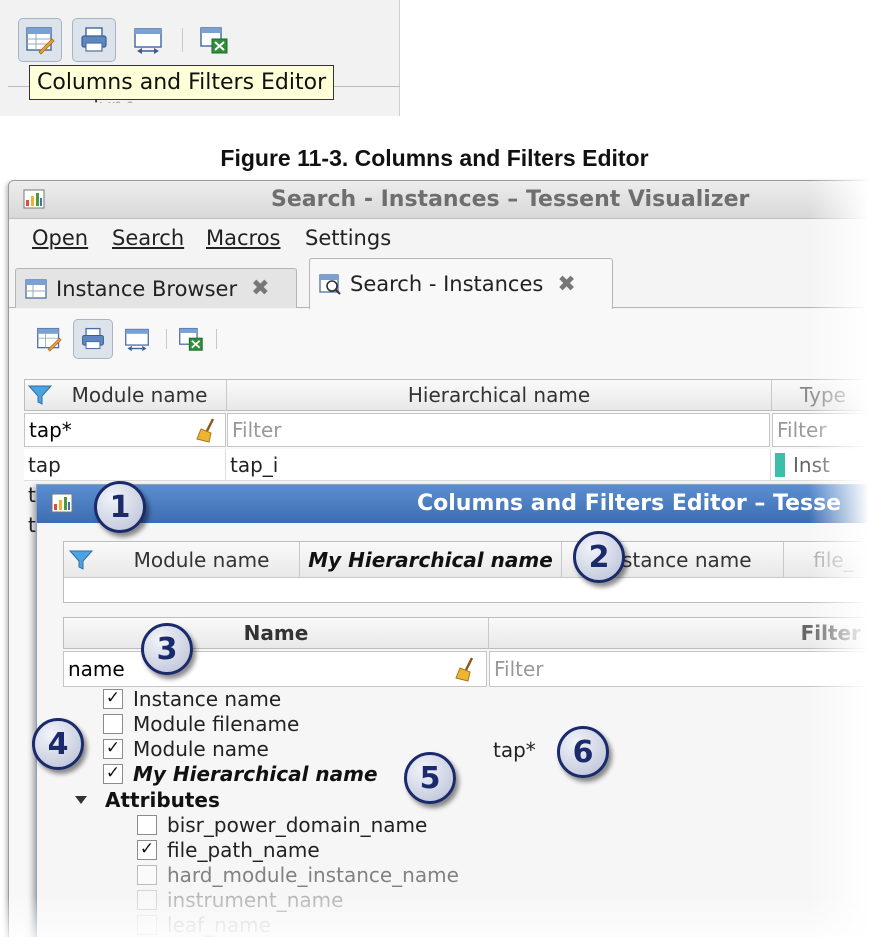 Image resolution: width=869 pixels, height=937 pixels. What do you see at coordinates (510, 199) in the screenshot?
I see `window-title: Search - Instances – Tessent Visualizer` at bounding box center [510, 199].